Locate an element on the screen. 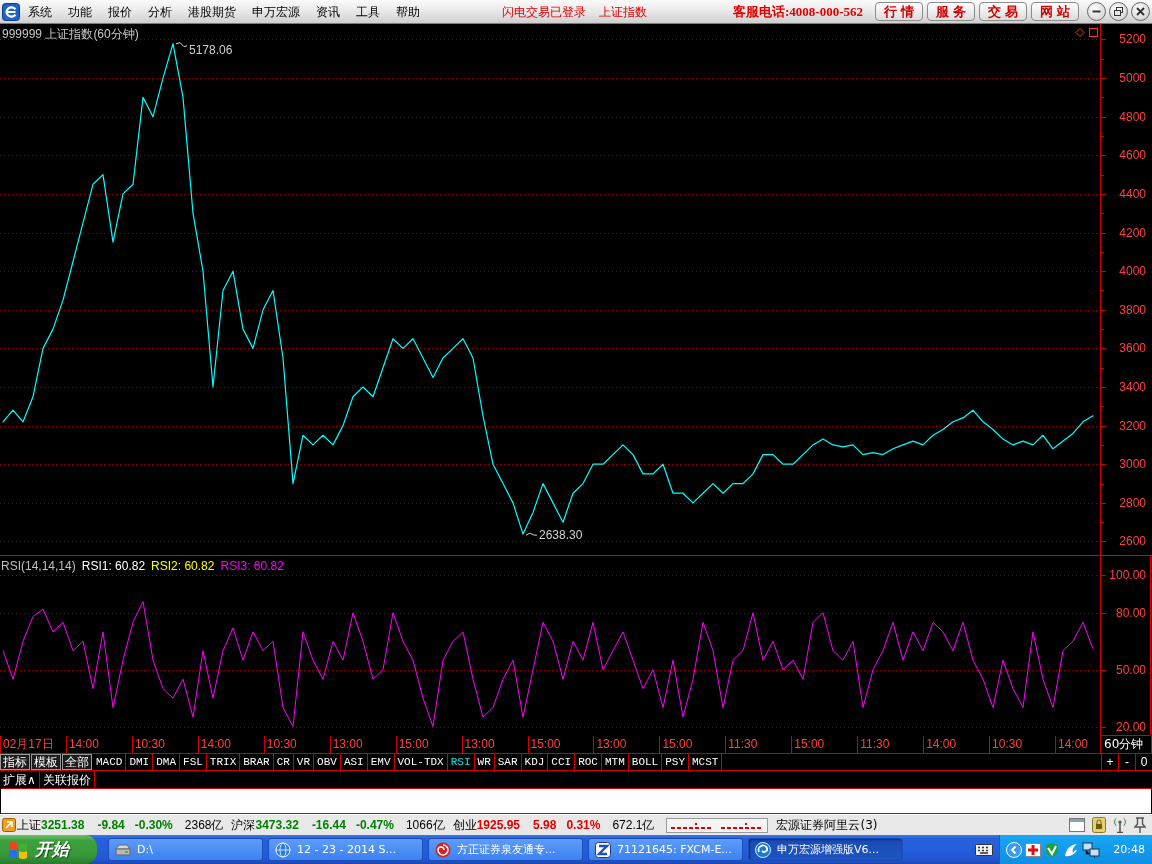  arrow-box-icon is located at coordinates (9, 825).